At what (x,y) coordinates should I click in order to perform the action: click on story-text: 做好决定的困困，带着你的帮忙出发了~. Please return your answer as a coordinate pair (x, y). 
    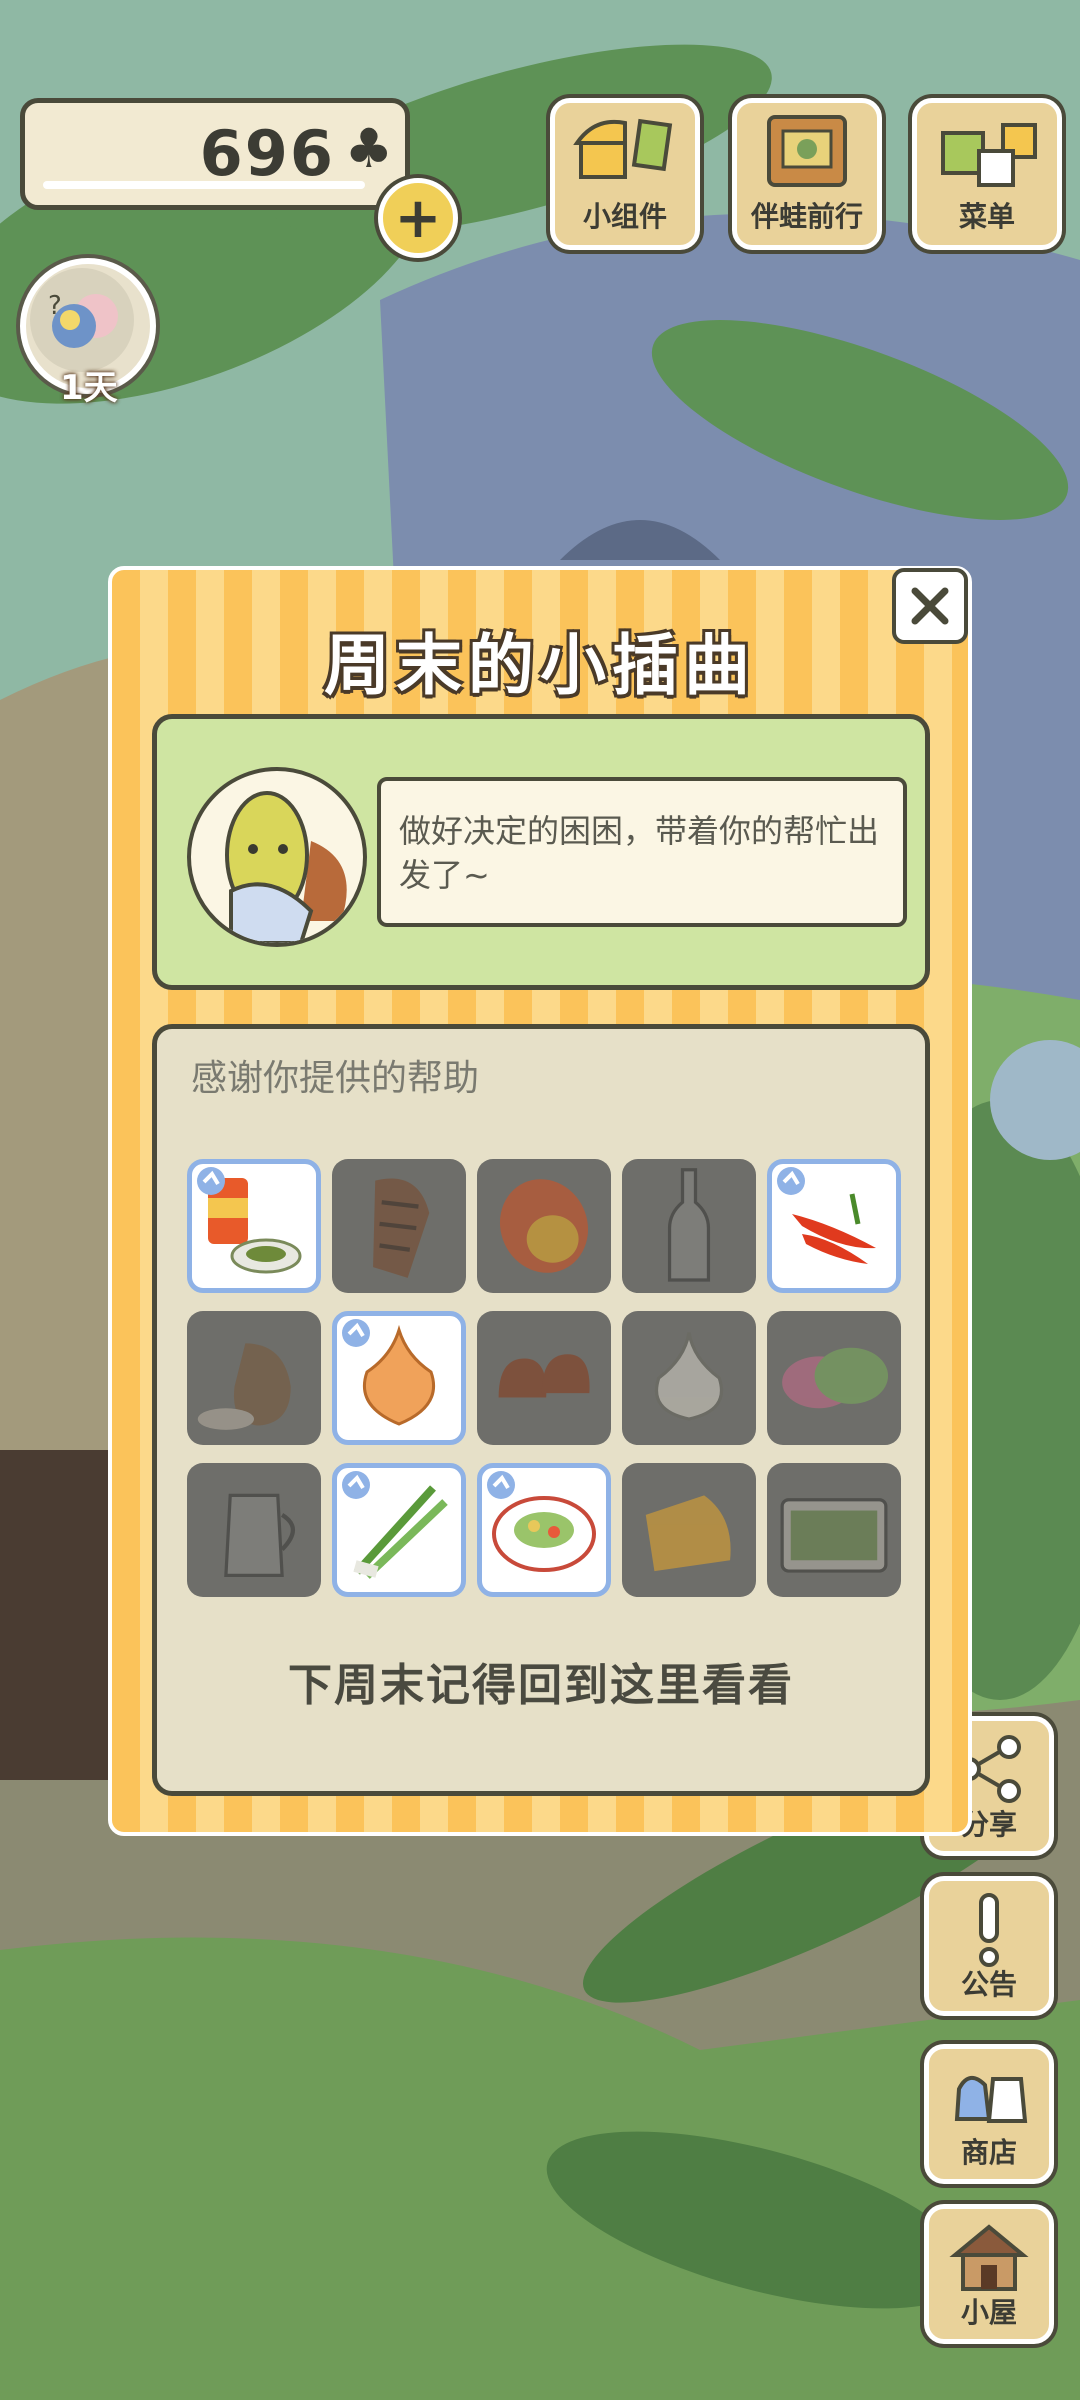
    Looking at the image, I should click on (639, 853).